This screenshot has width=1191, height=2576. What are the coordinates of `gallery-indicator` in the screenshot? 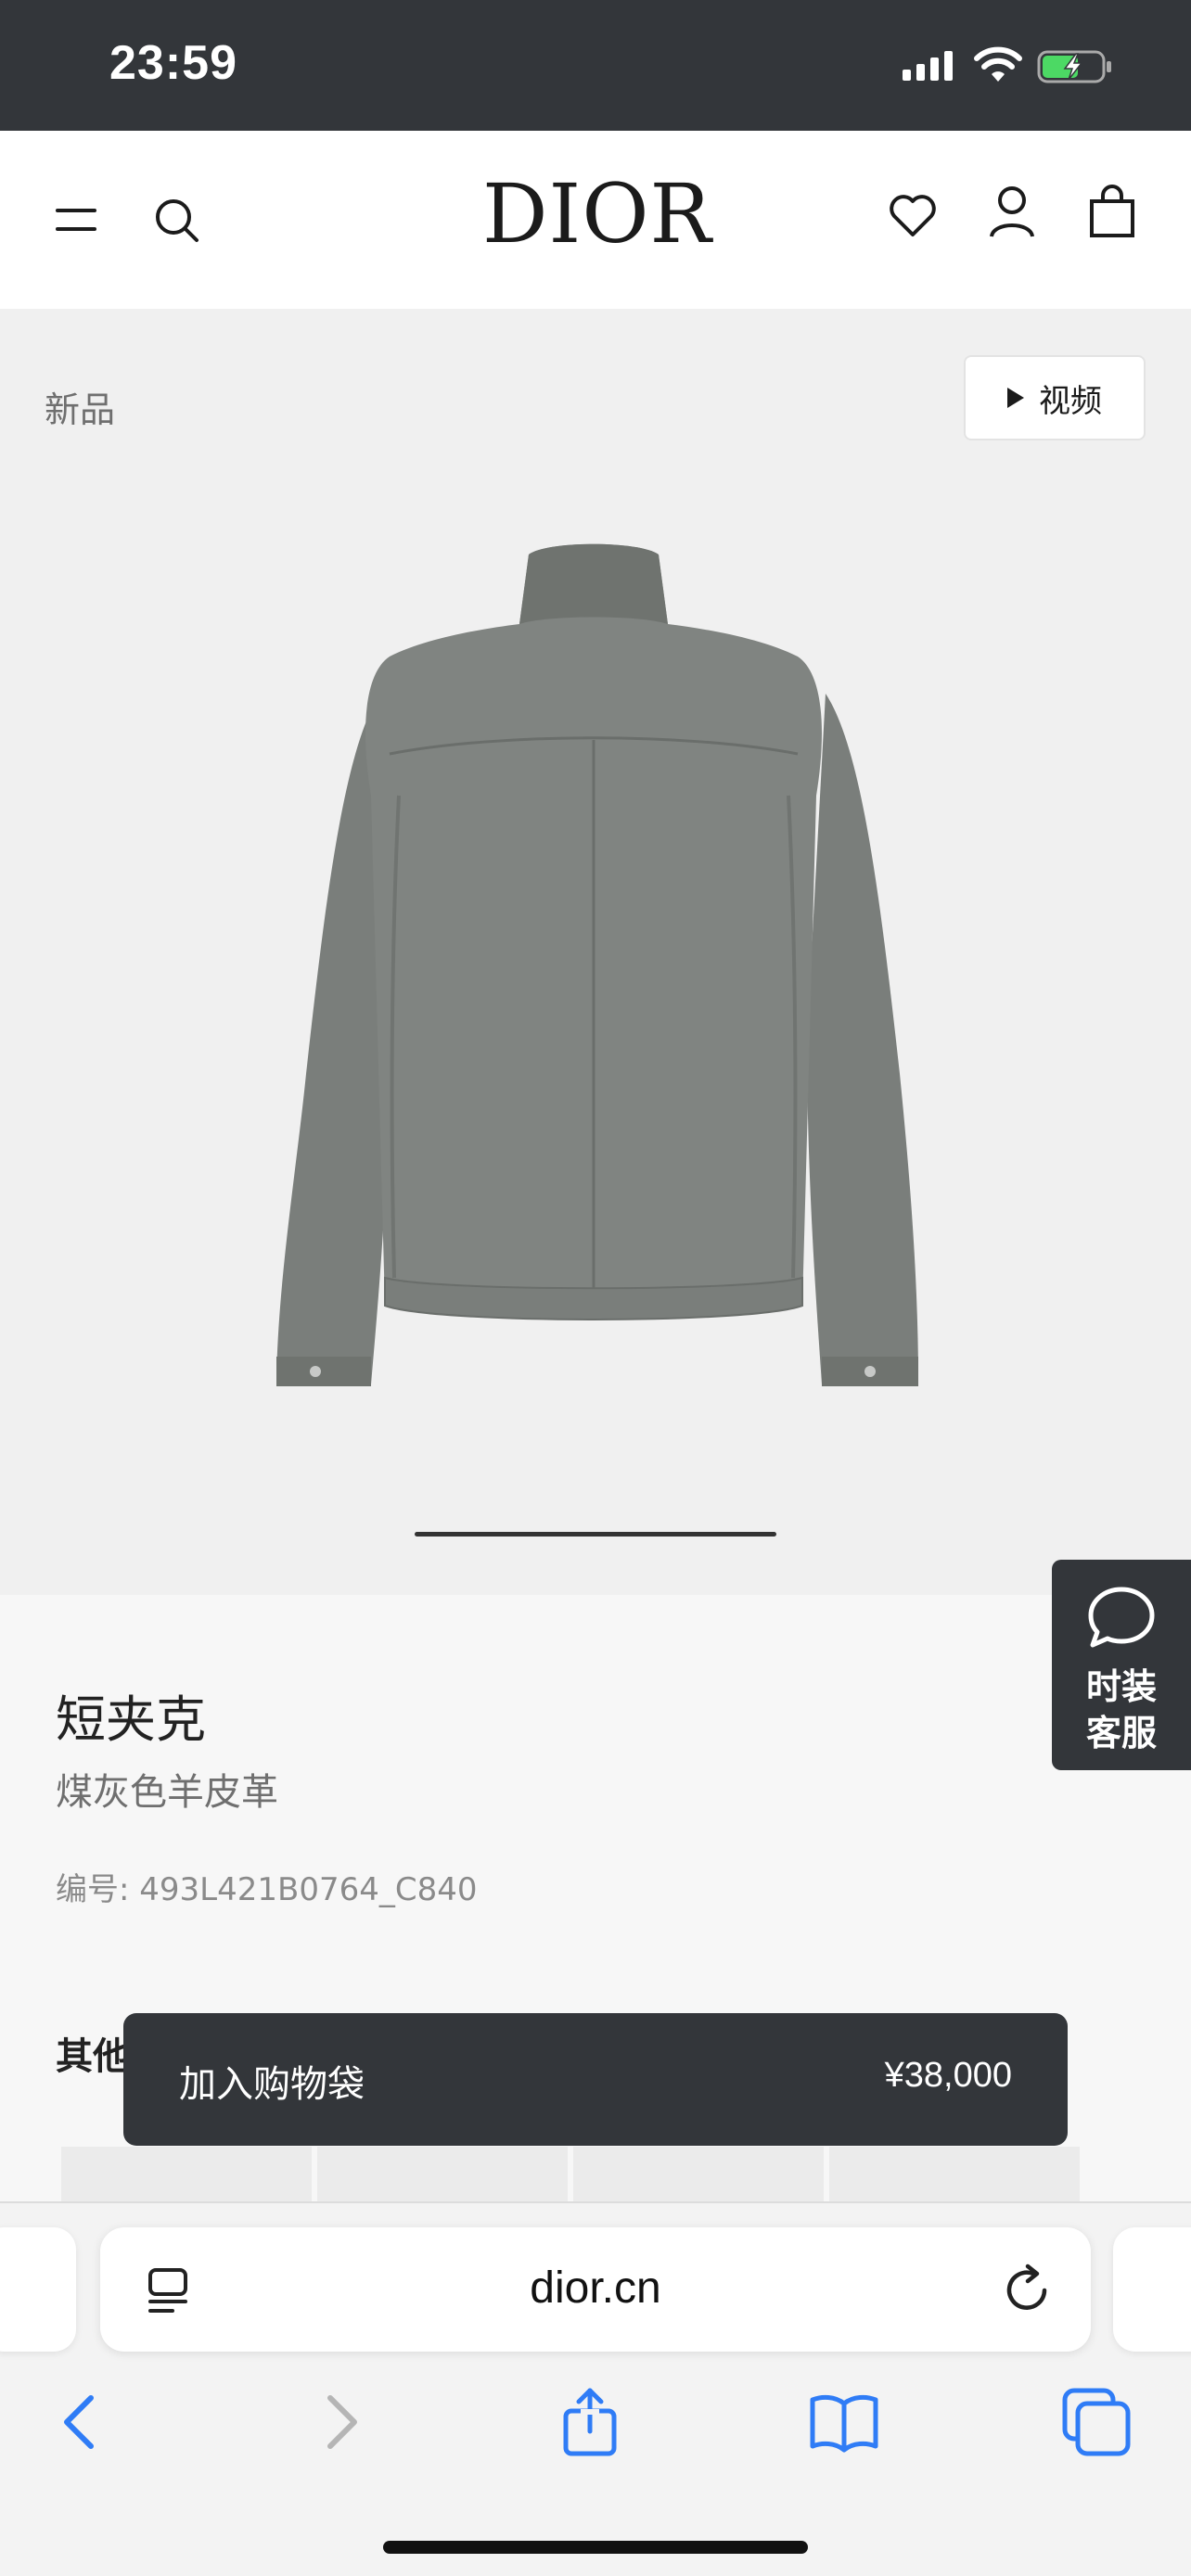 It's located at (595, 1534).